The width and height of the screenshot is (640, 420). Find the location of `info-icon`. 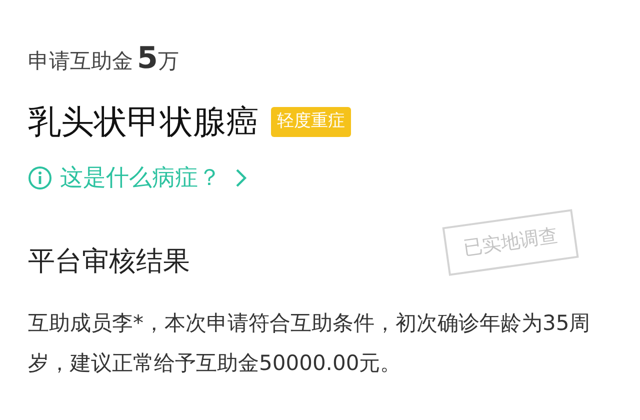

info-icon is located at coordinates (40, 178).